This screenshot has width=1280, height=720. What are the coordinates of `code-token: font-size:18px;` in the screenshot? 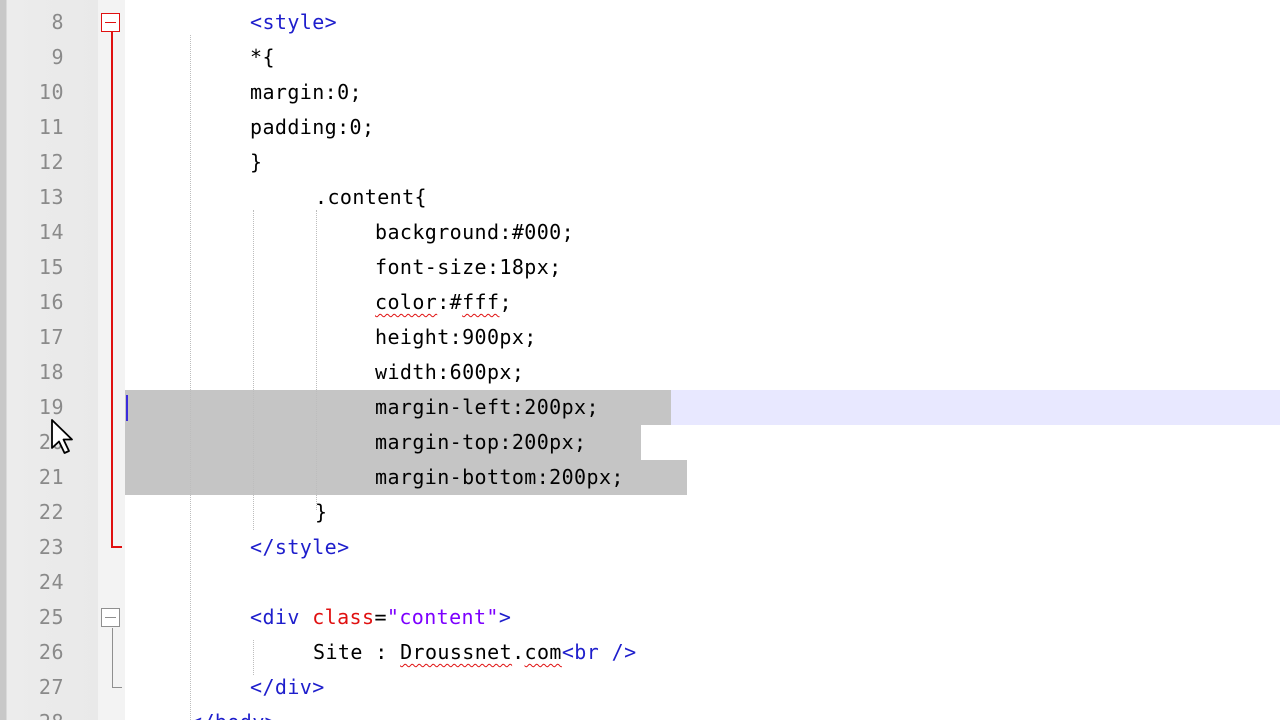 It's located at (468, 267).